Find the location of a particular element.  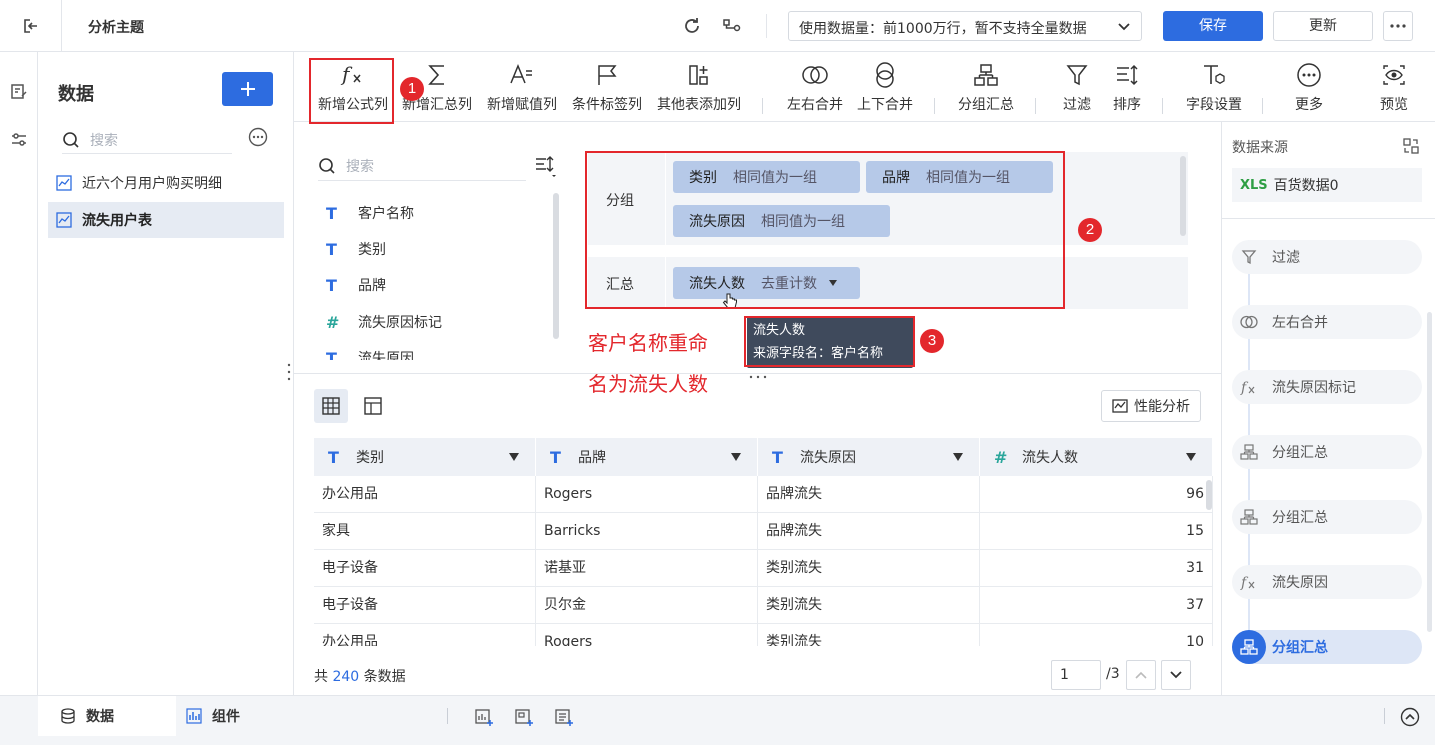

data-source-item: XLS 百货数据0 is located at coordinates (1327, 185).